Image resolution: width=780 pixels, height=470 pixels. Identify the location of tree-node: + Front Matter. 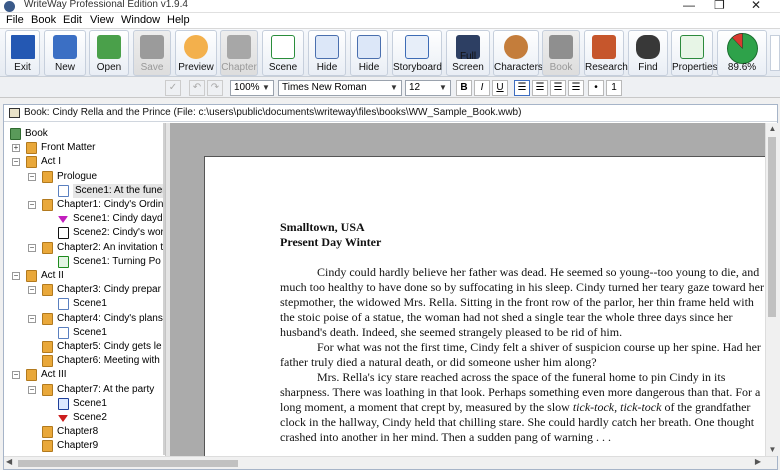
(85, 148).